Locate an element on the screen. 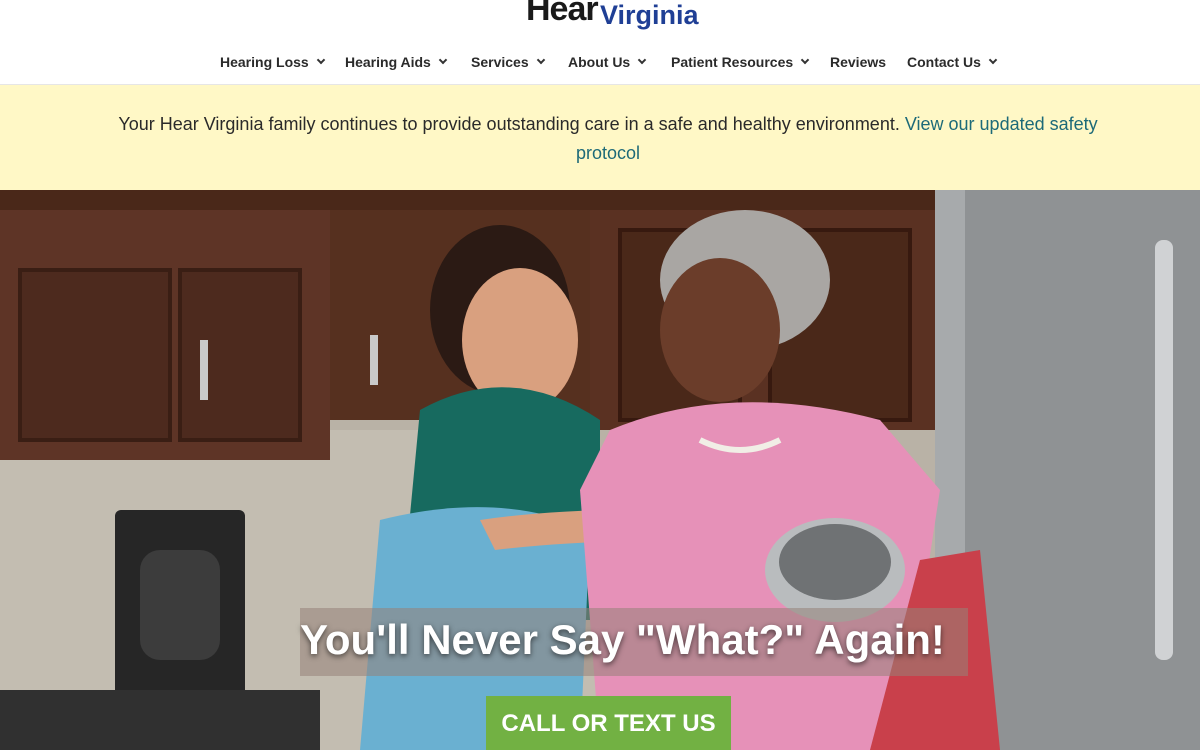  nav-item-about-us: About Us is located at coordinates (607, 62).